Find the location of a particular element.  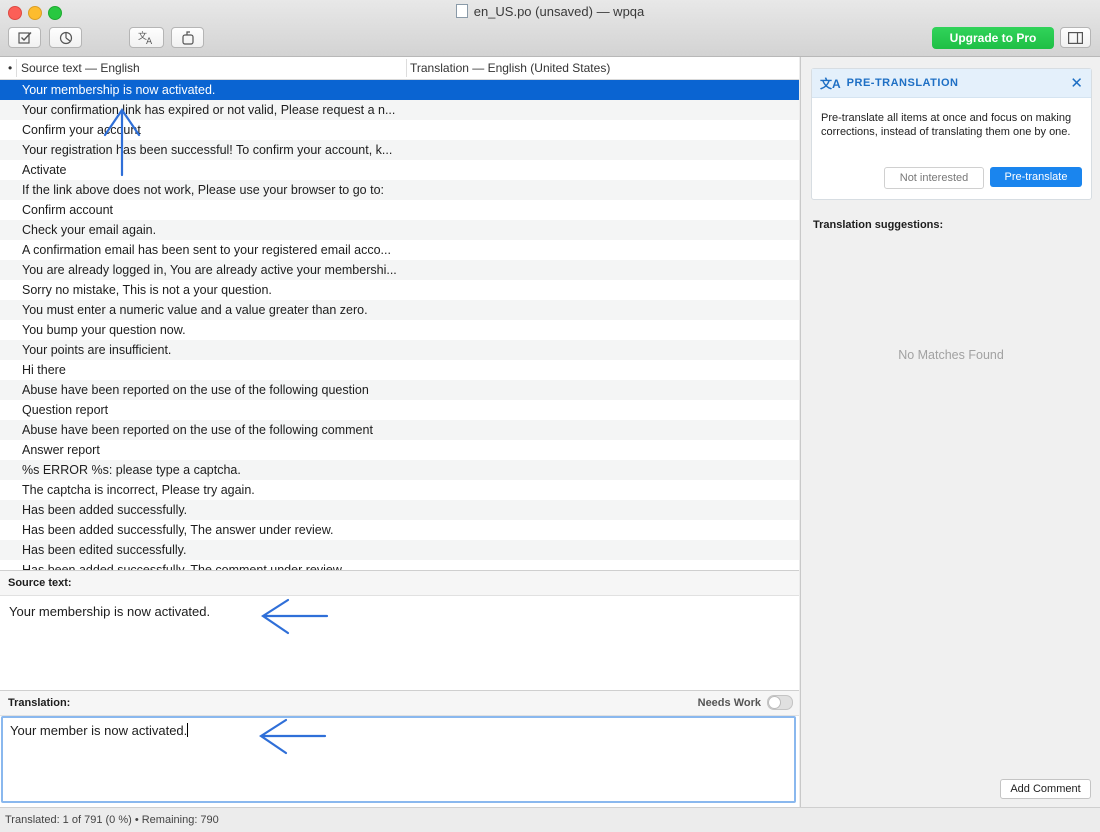

translation-label: Translation: is located at coordinates (399, 703).